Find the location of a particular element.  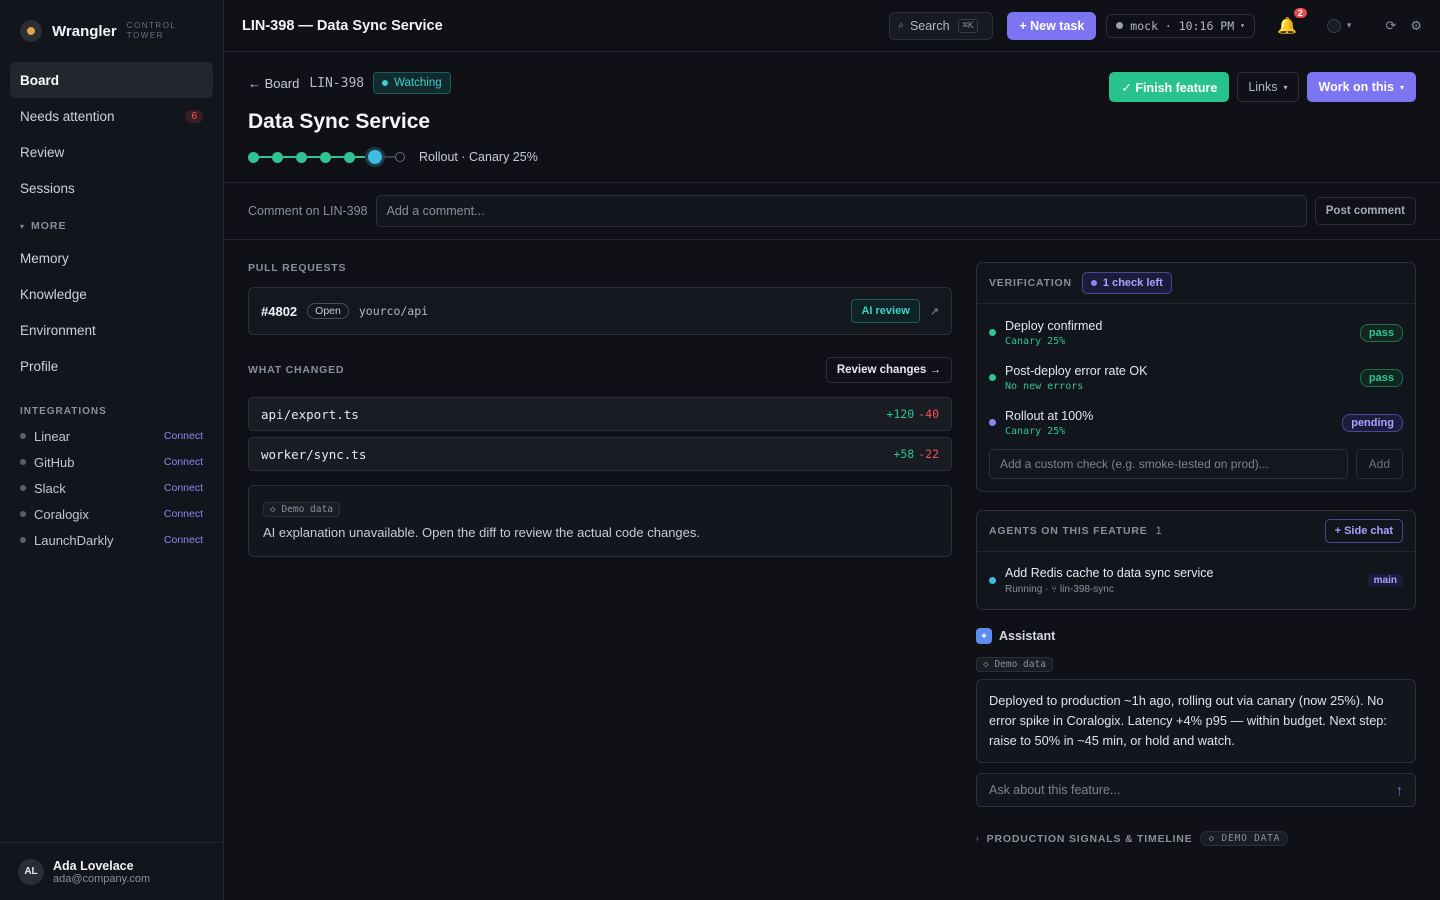

diff-stats: +58 -22 is located at coordinates (916, 454).